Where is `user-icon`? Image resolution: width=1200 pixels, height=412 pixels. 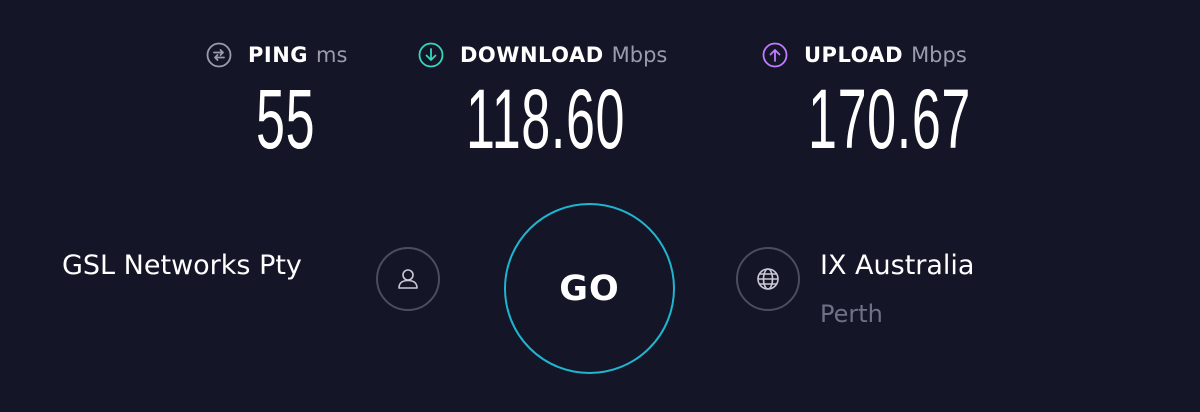
user-icon is located at coordinates (408, 279).